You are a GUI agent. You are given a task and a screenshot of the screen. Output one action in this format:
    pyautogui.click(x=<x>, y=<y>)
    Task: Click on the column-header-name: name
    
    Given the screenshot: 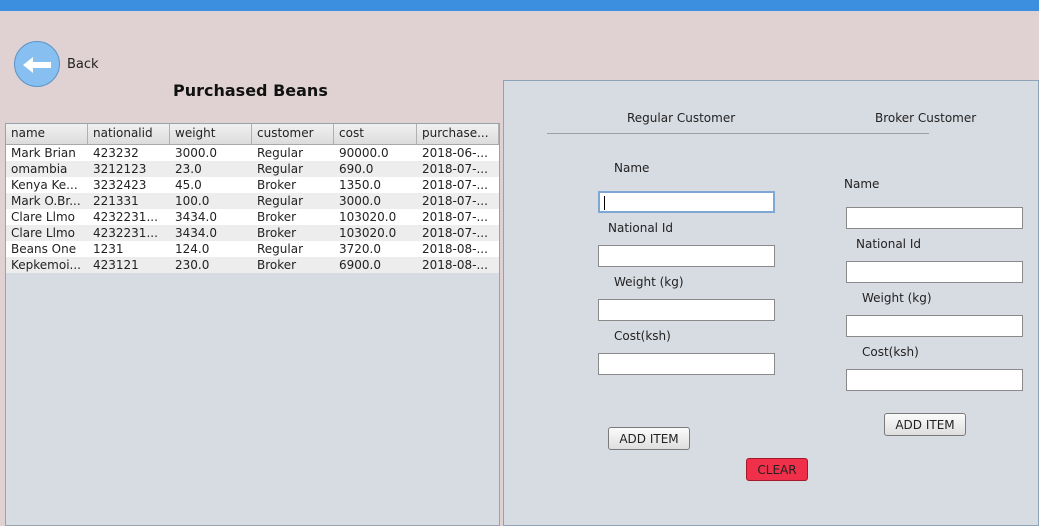 What is the action you would take?
    pyautogui.click(x=47, y=134)
    